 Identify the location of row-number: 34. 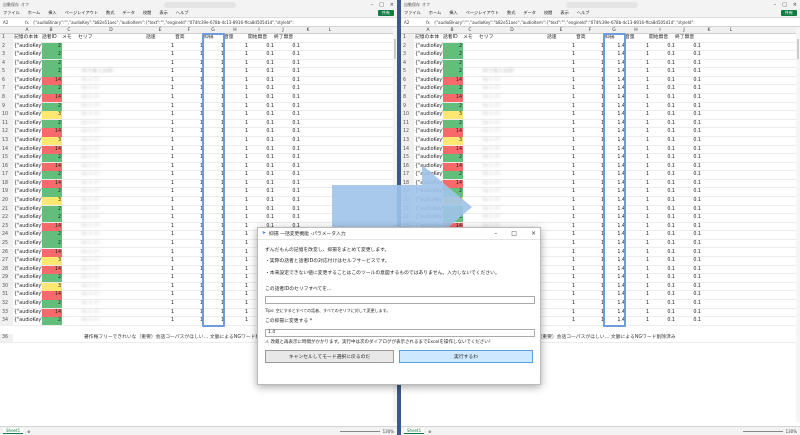
(6, 321).